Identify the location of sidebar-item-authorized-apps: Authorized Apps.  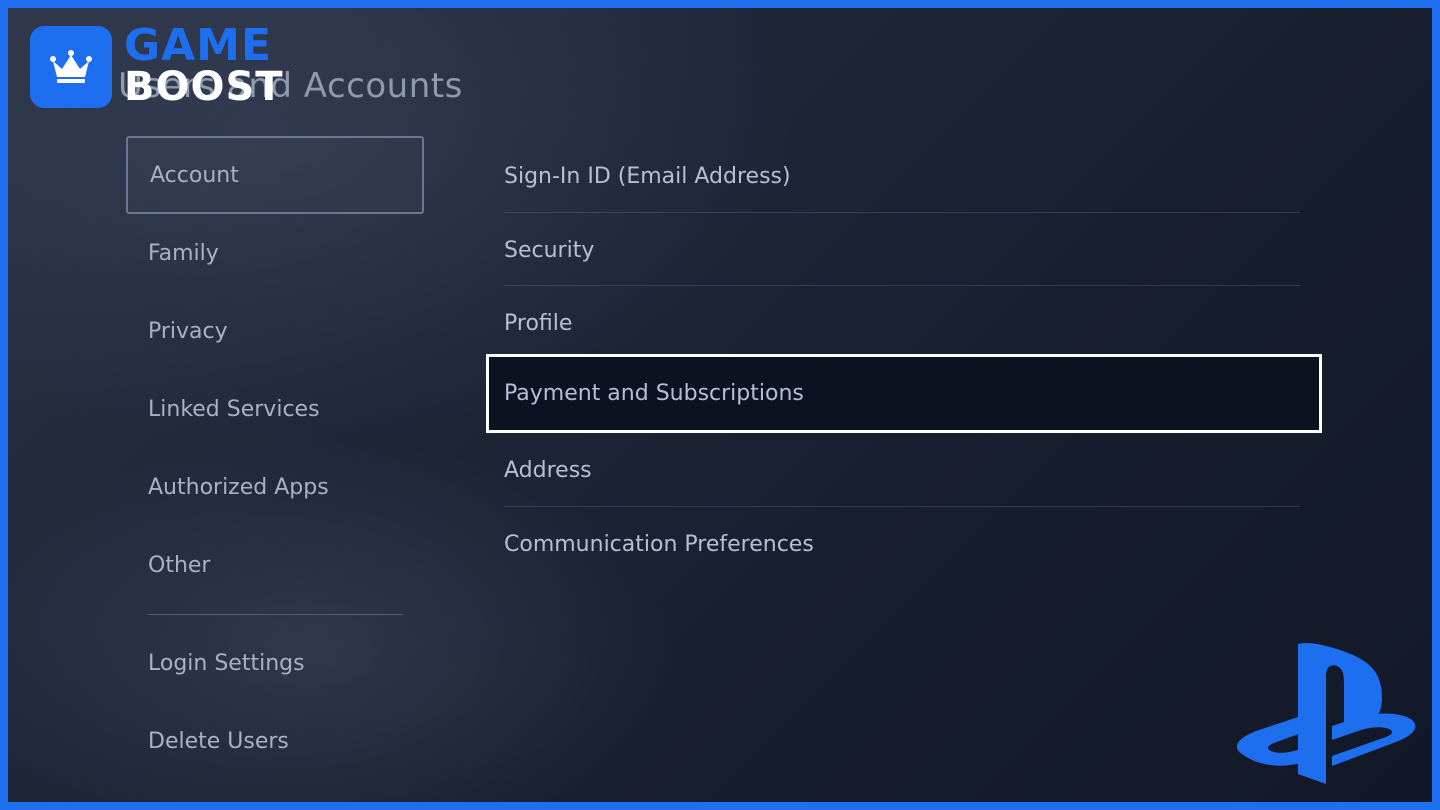
(275, 487).